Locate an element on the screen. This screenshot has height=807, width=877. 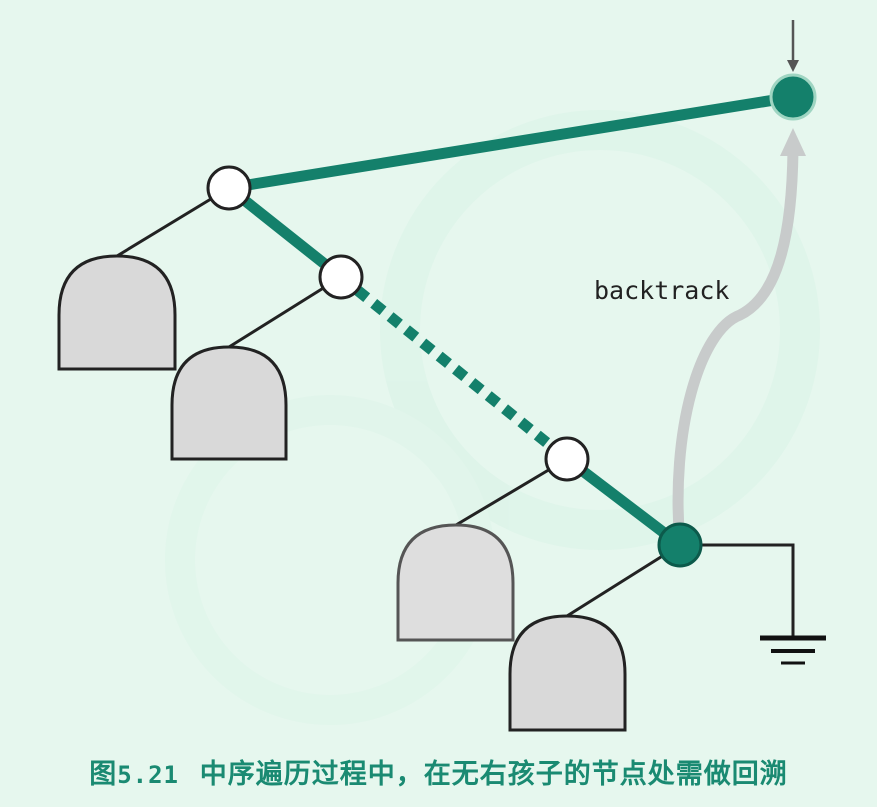
subtree-node2-left is located at coordinates (229, 403).